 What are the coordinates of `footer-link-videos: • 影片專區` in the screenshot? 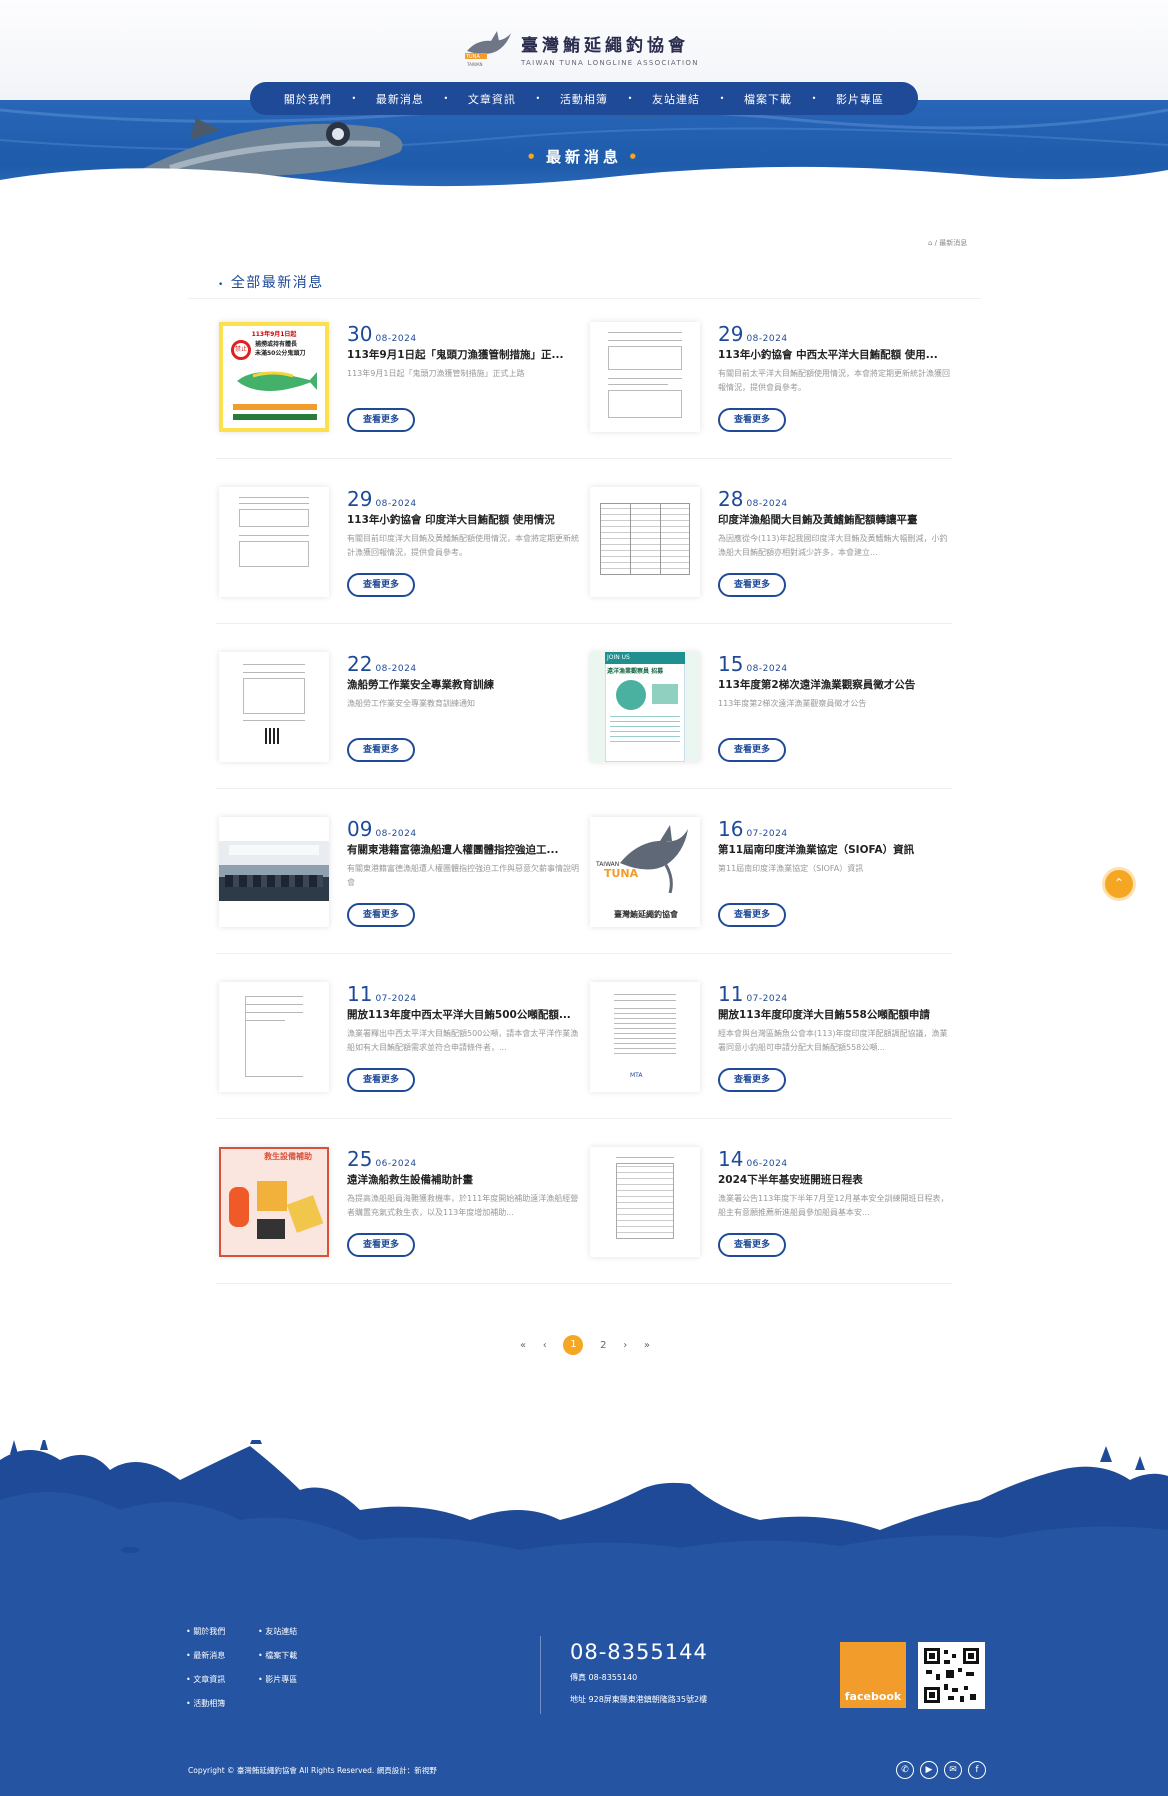 It's located at (277, 1686).